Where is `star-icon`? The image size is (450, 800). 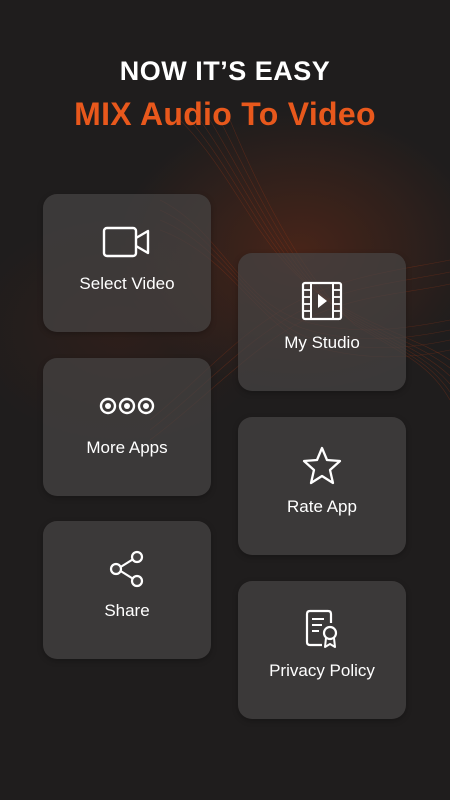
star-icon is located at coordinates (322, 465).